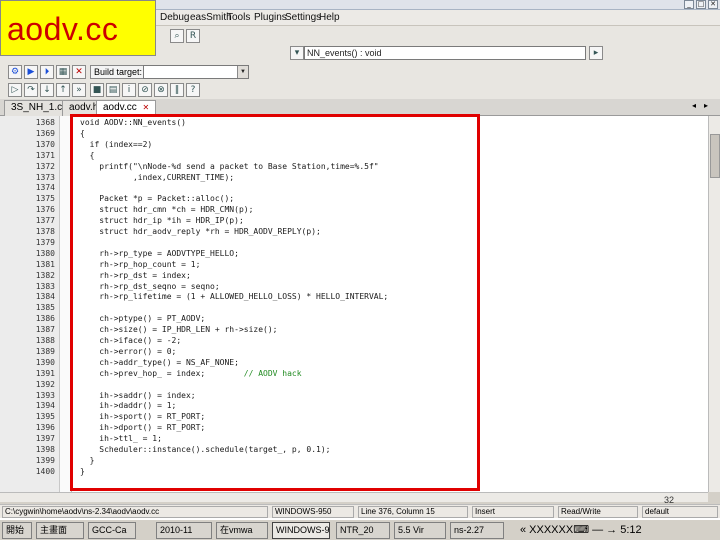 Image resolution: width=720 pixels, height=540 pixels. I want to click on find-icon: ⌕, so click(177, 36).